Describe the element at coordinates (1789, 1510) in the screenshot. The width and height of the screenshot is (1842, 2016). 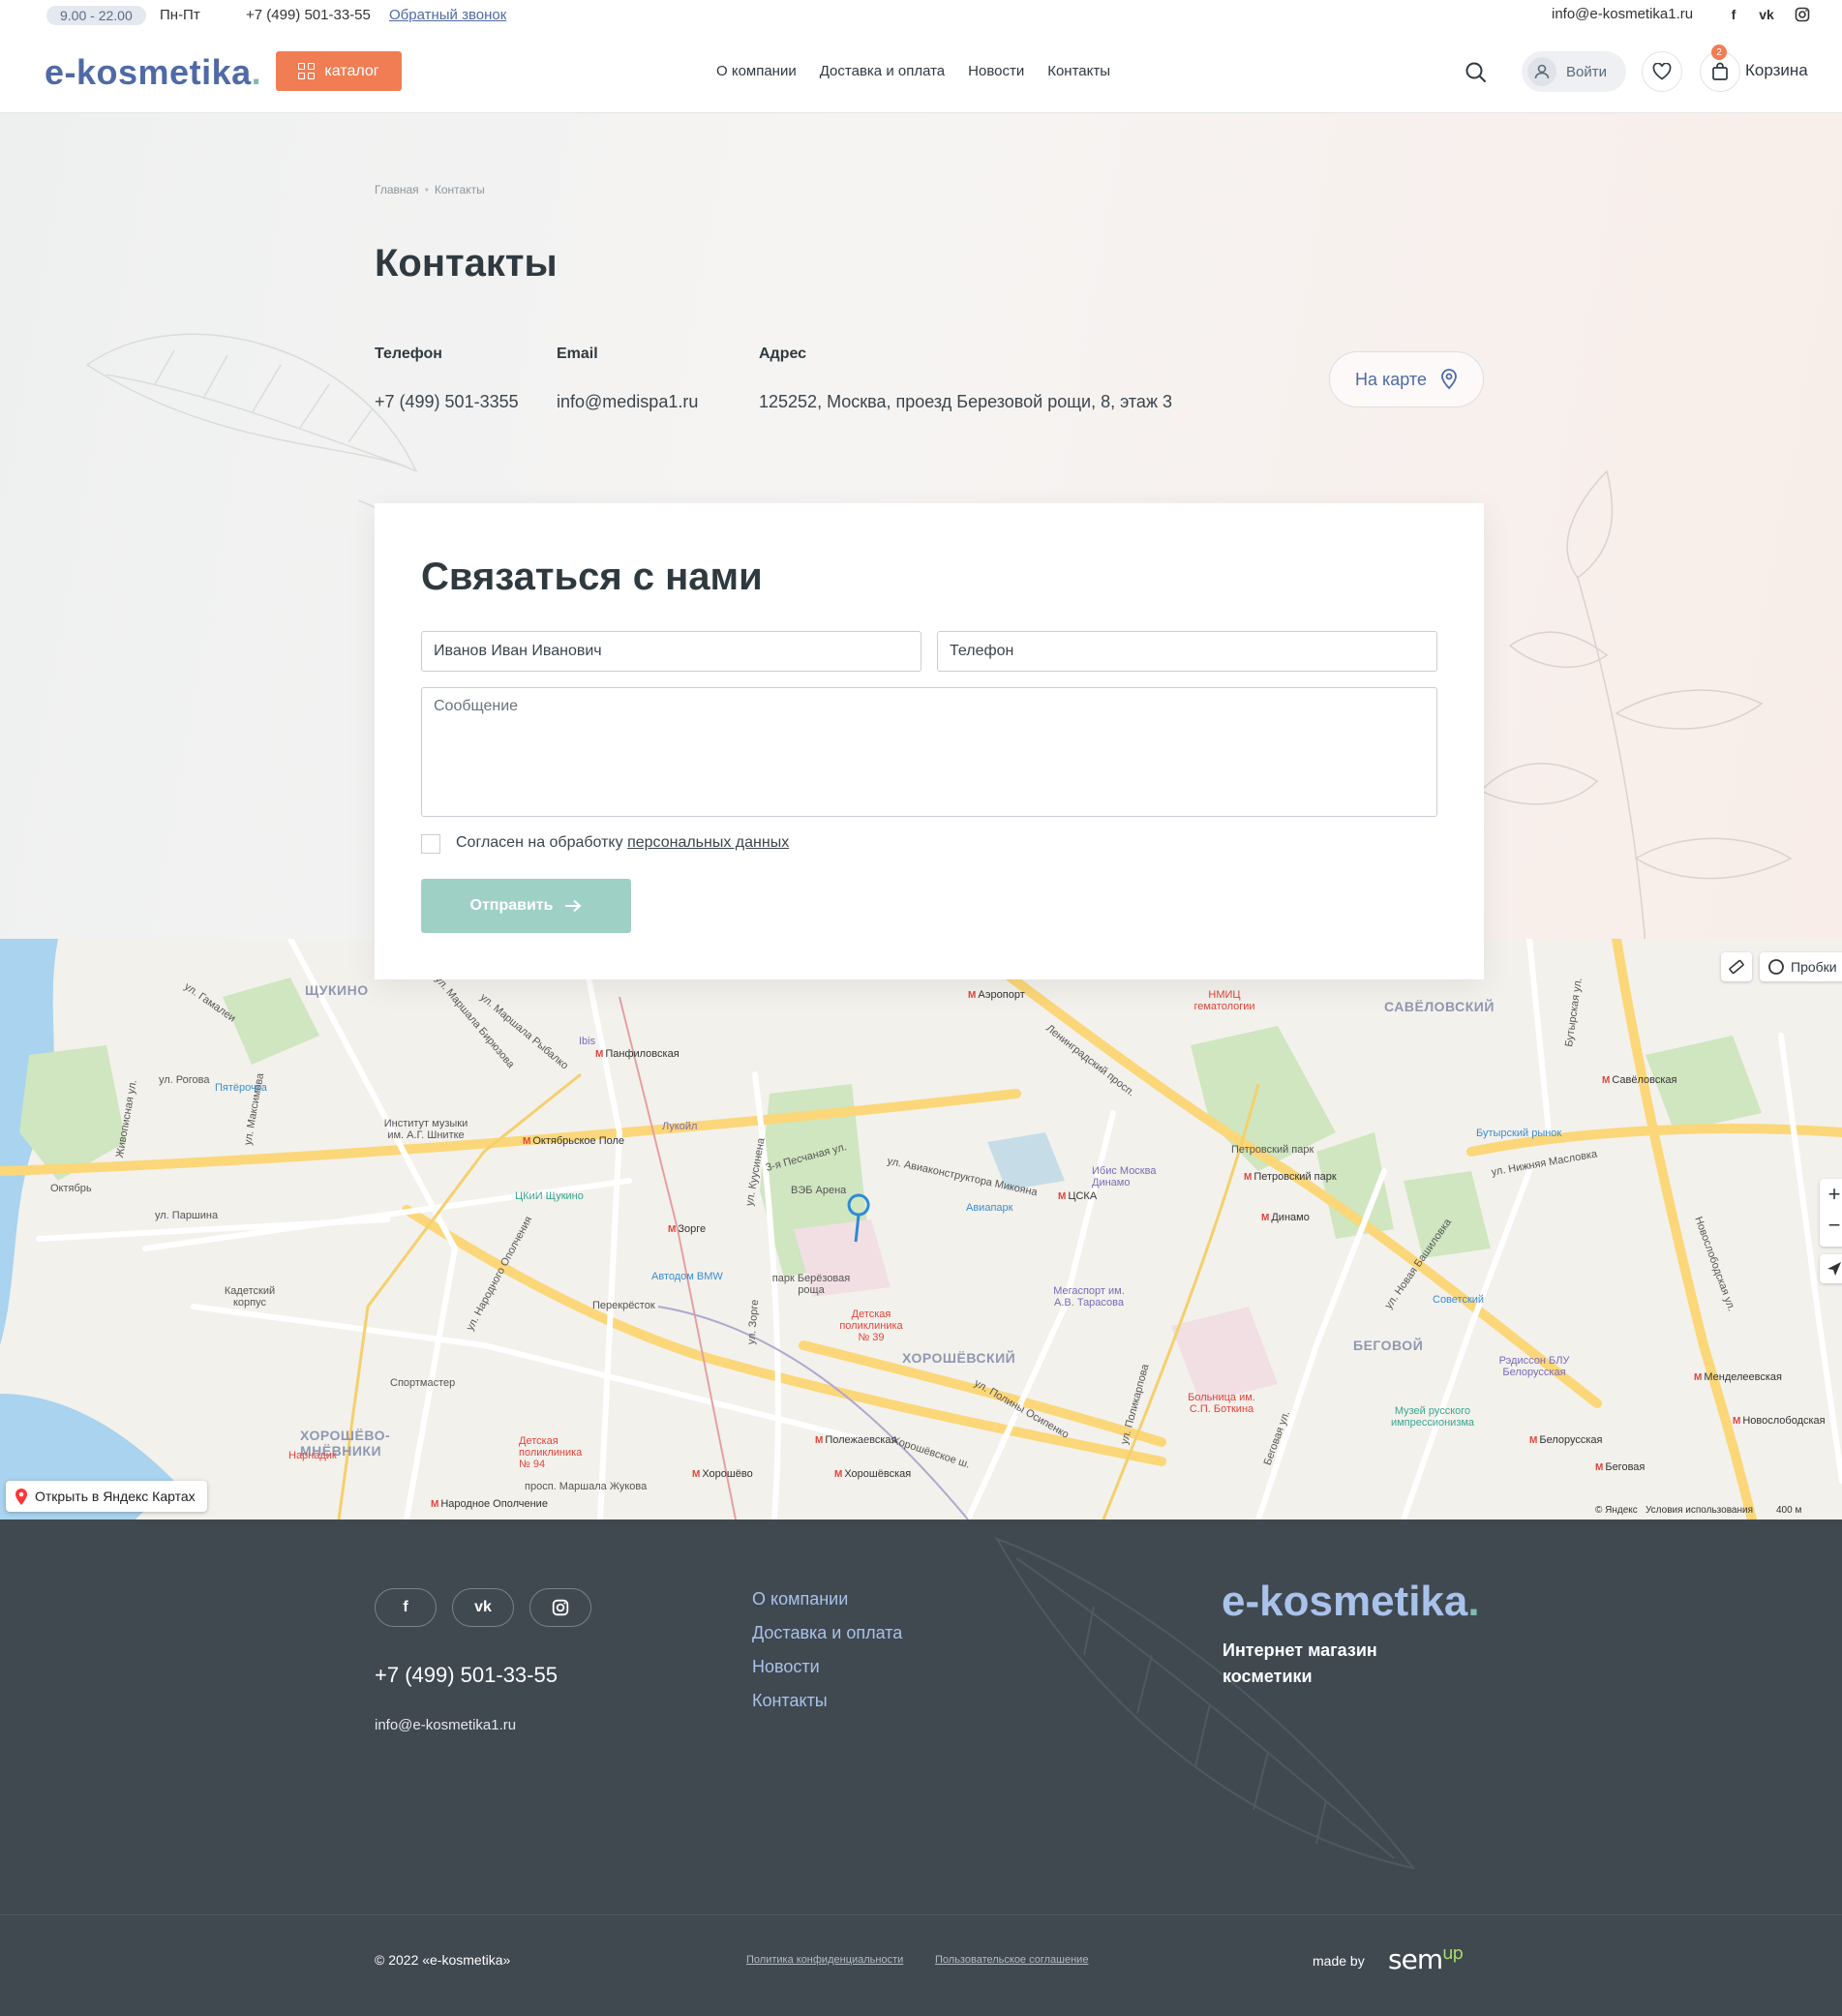
I see `map-scale: 400 м` at that location.